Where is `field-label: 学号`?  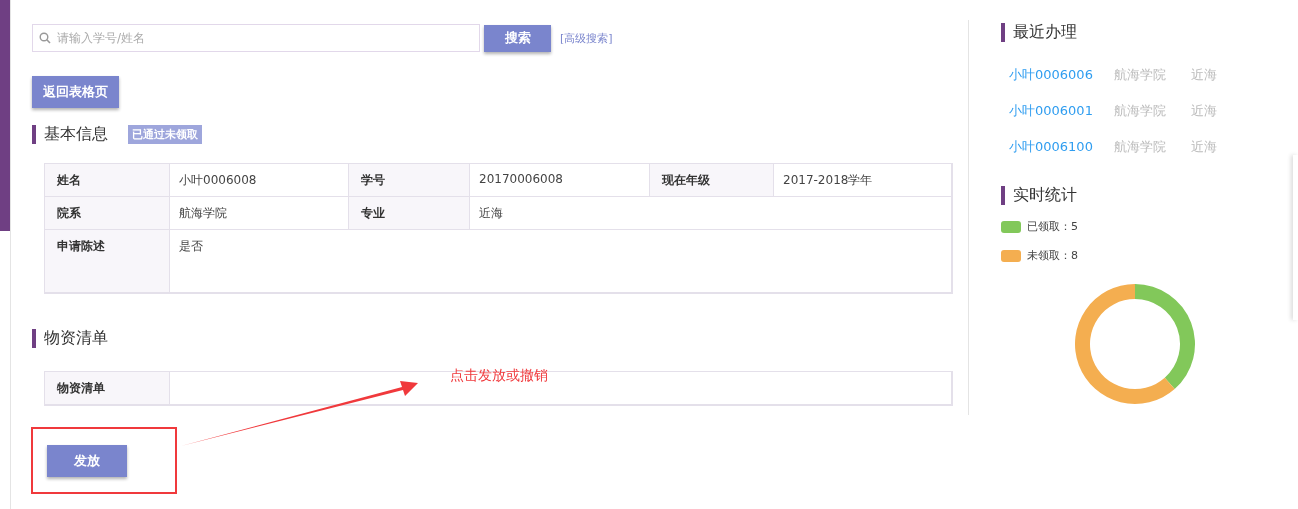
field-label: 学号 is located at coordinates (409, 180).